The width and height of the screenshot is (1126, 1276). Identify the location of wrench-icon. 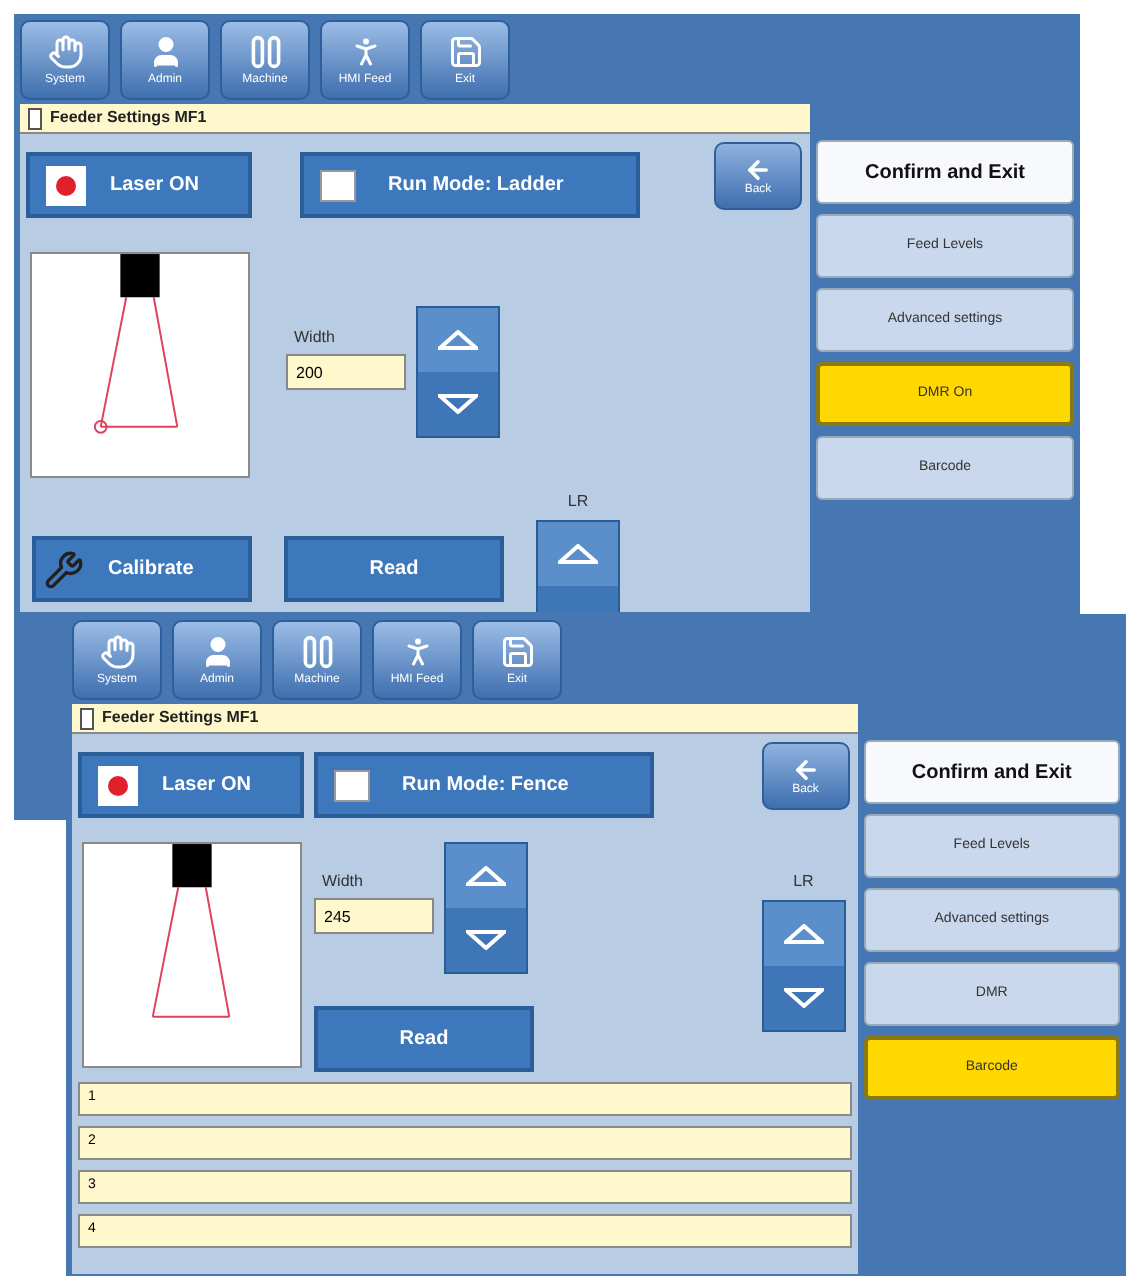
(64, 569).